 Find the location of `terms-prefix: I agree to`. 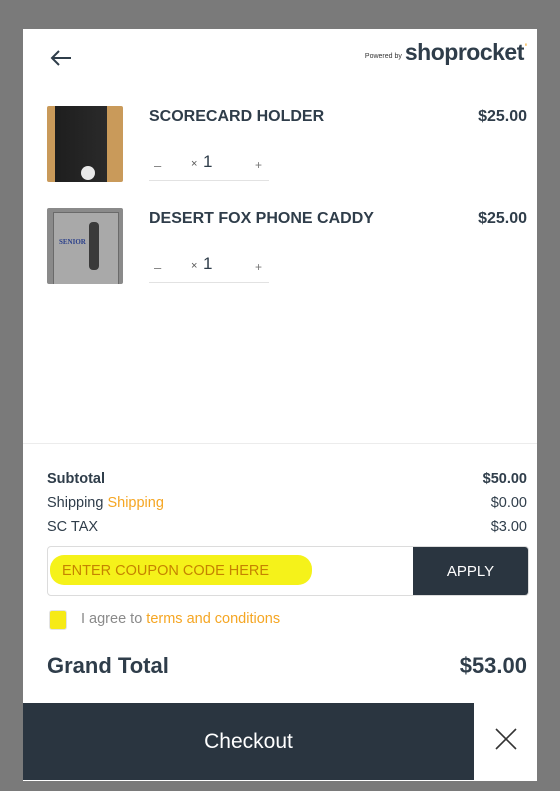

terms-prefix: I agree to is located at coordinates (114, 619).